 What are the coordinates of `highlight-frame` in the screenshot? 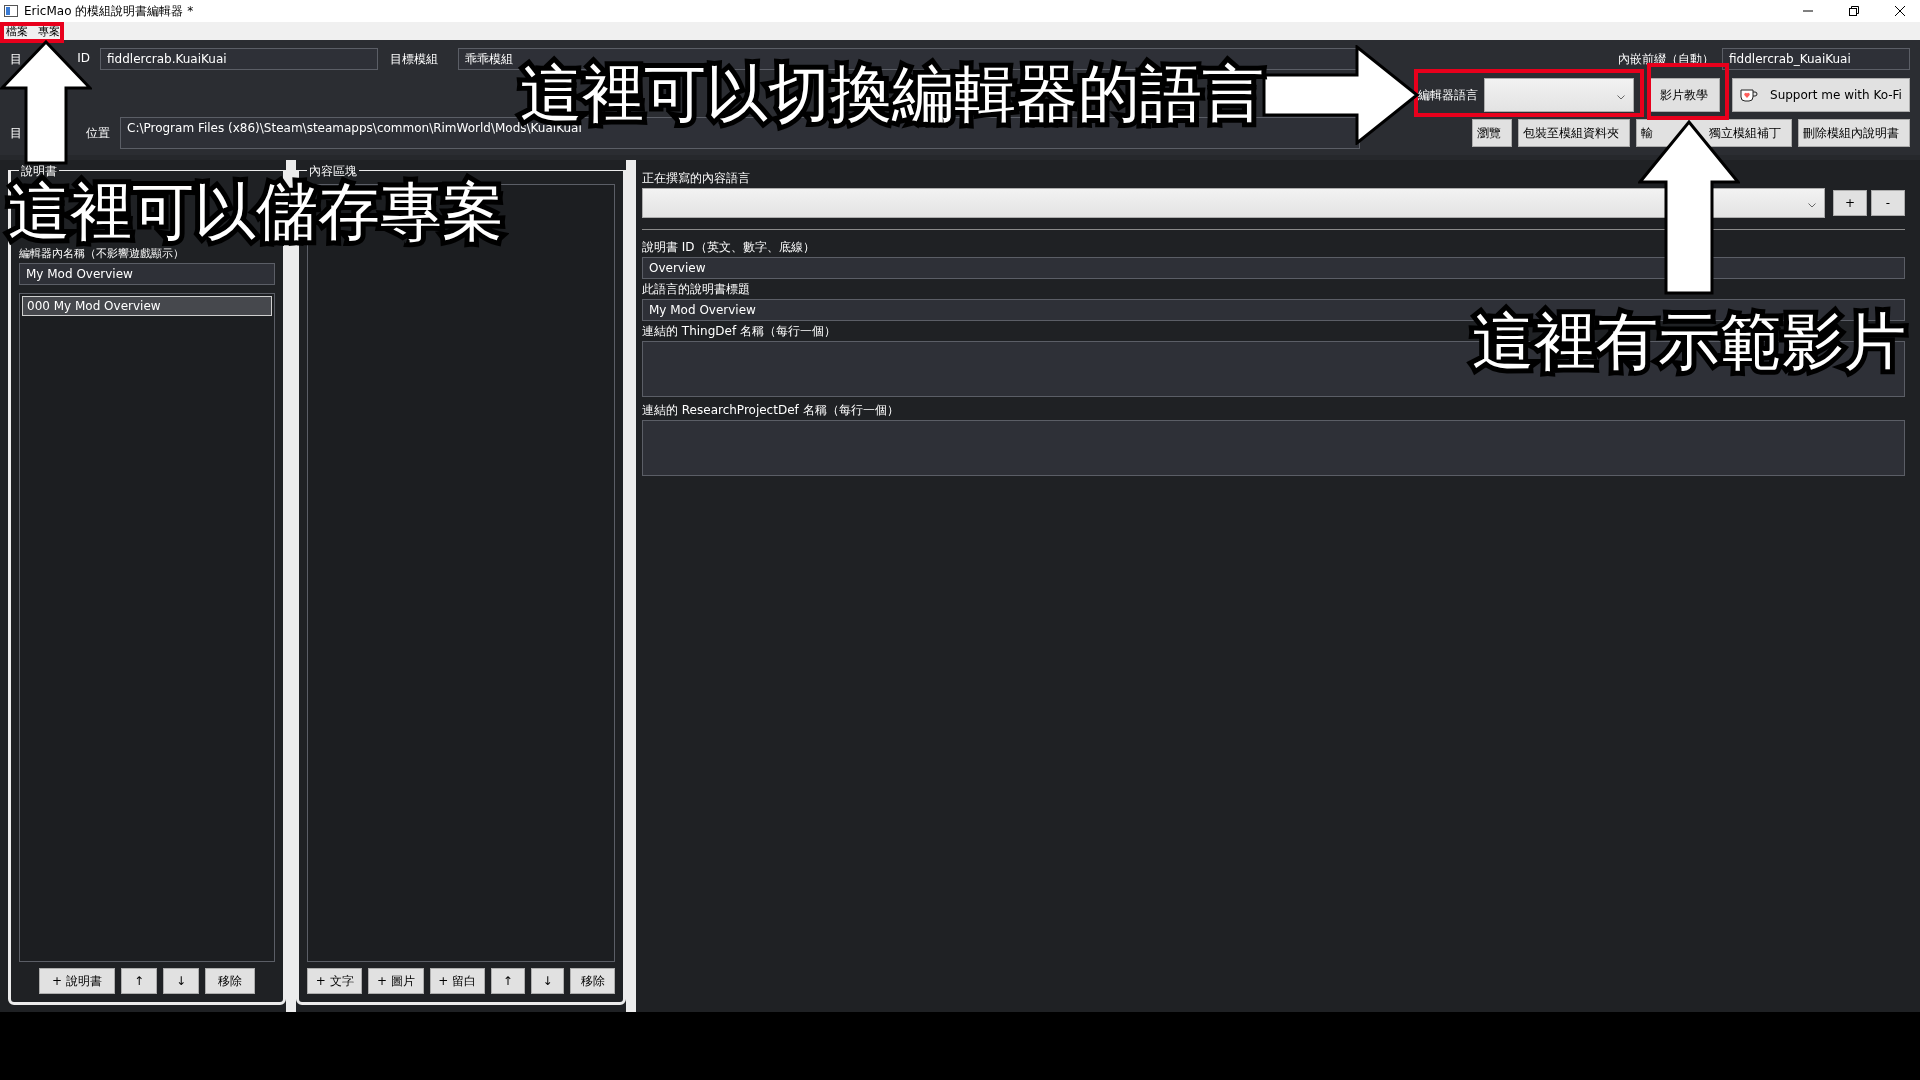 It's located at (32, 32).